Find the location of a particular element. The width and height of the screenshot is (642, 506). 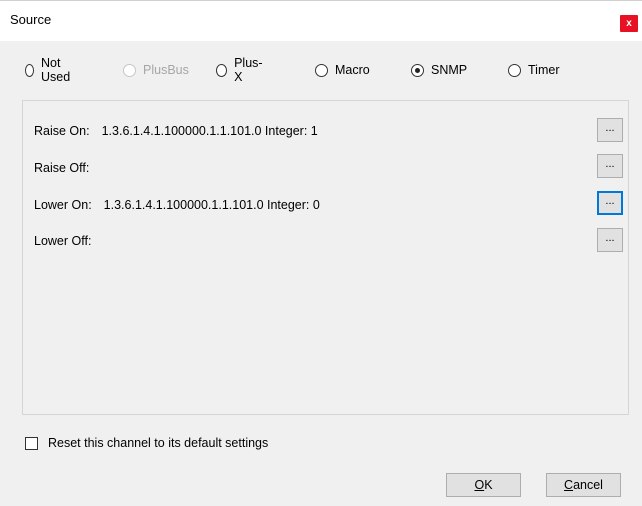

close-button: x is located at coordinates (629, 23).